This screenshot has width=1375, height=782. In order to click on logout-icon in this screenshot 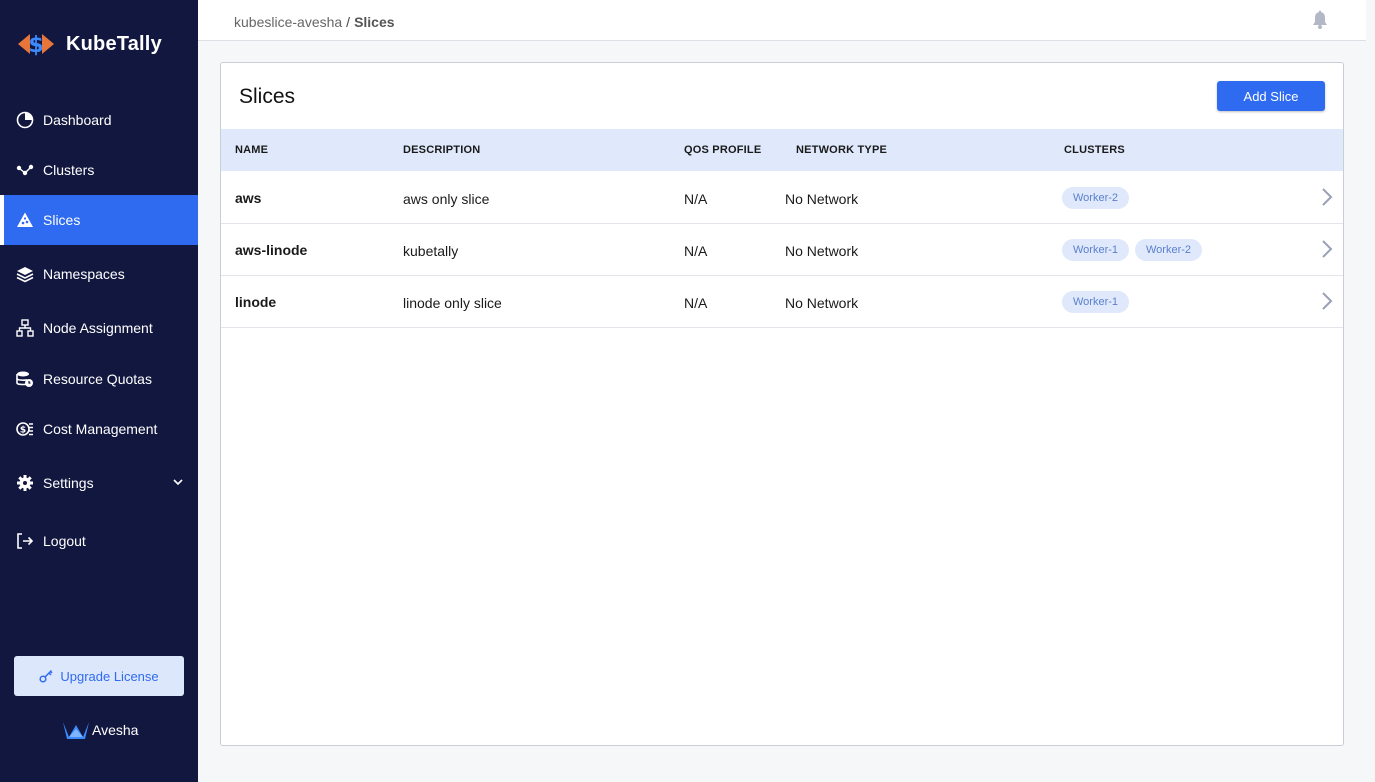, I will do `click(25, 541)`.